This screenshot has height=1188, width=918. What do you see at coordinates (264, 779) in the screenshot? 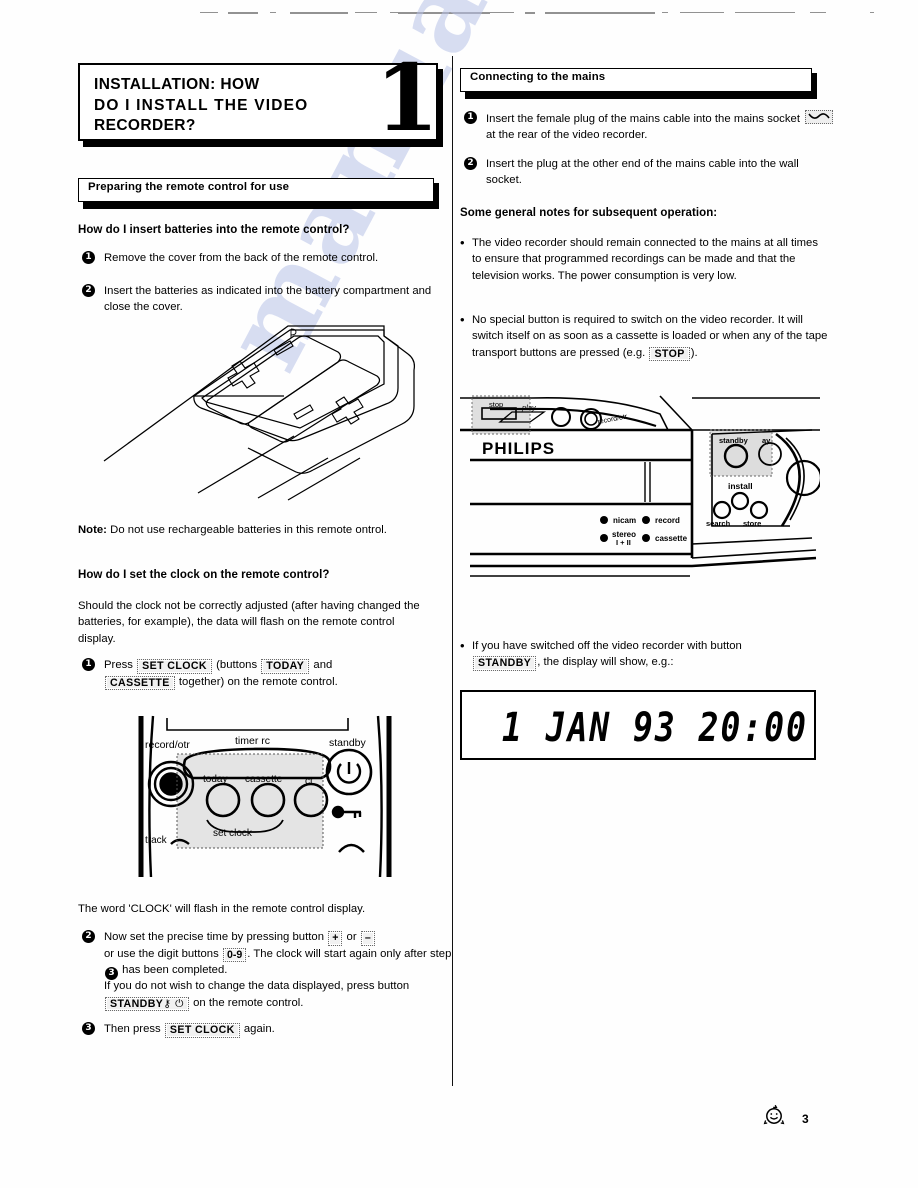
I see `remote-label-cassette: cassette` at bounding box center [264, 779].